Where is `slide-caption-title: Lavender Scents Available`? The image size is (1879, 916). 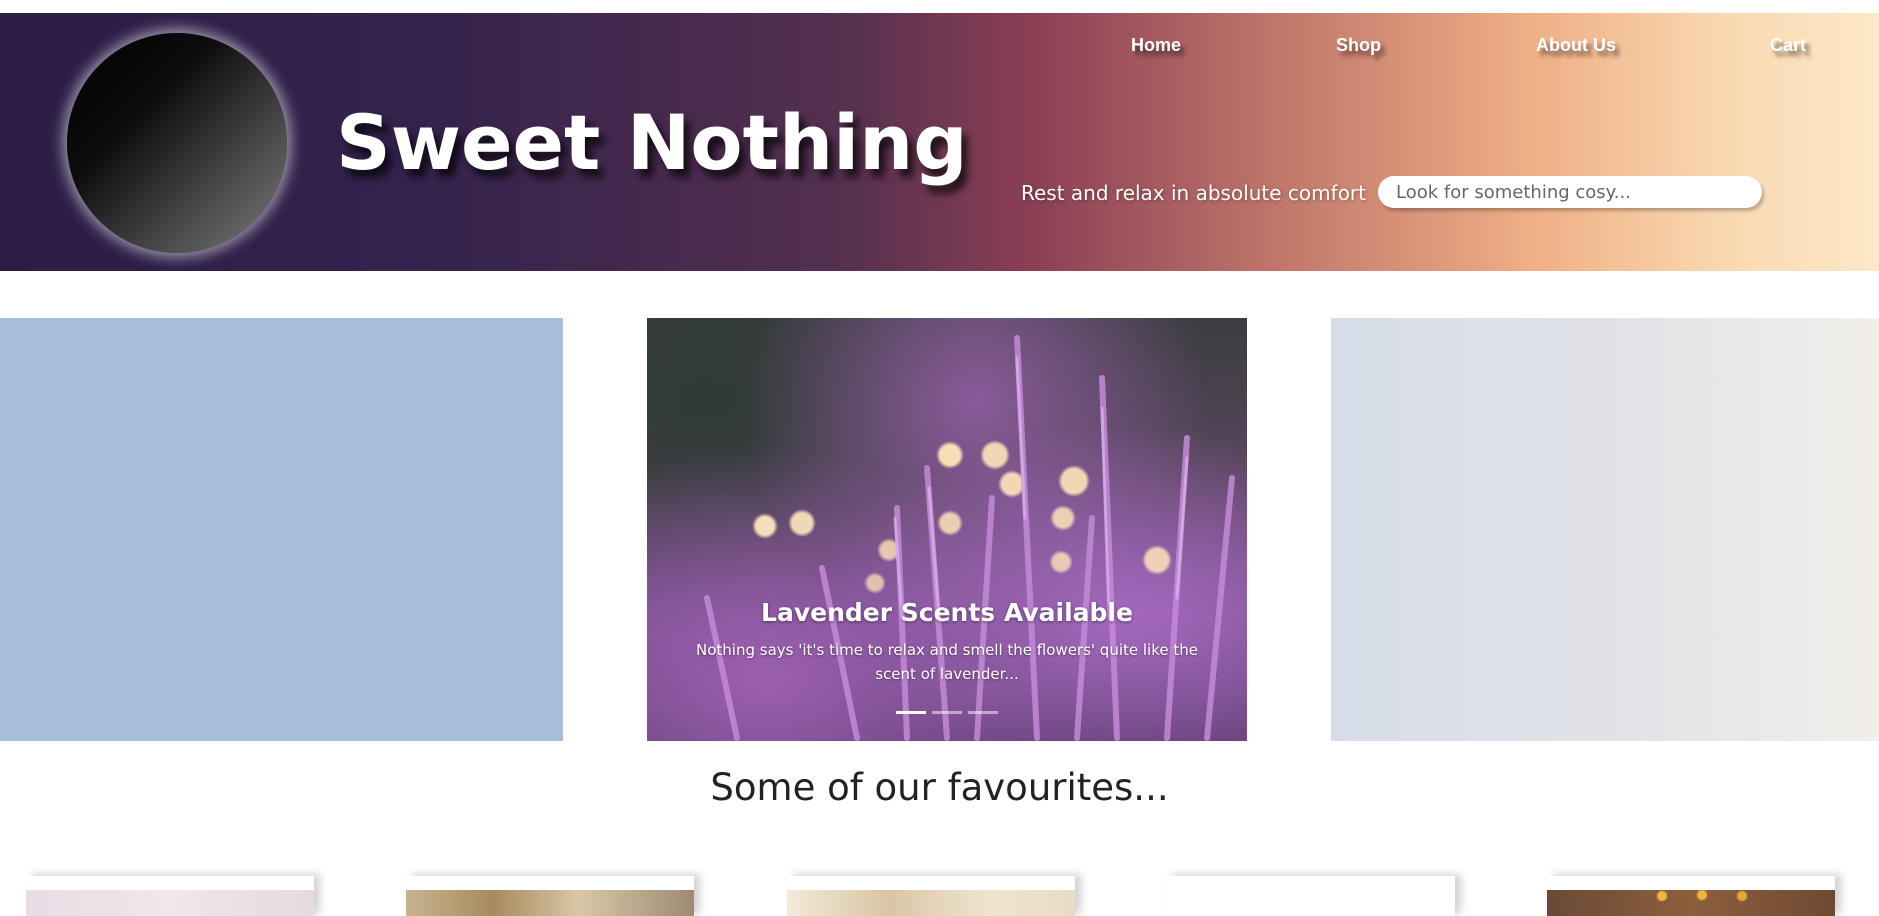
slide-caption-title: Lavender Scents Available is located at coordinates (947, 612).